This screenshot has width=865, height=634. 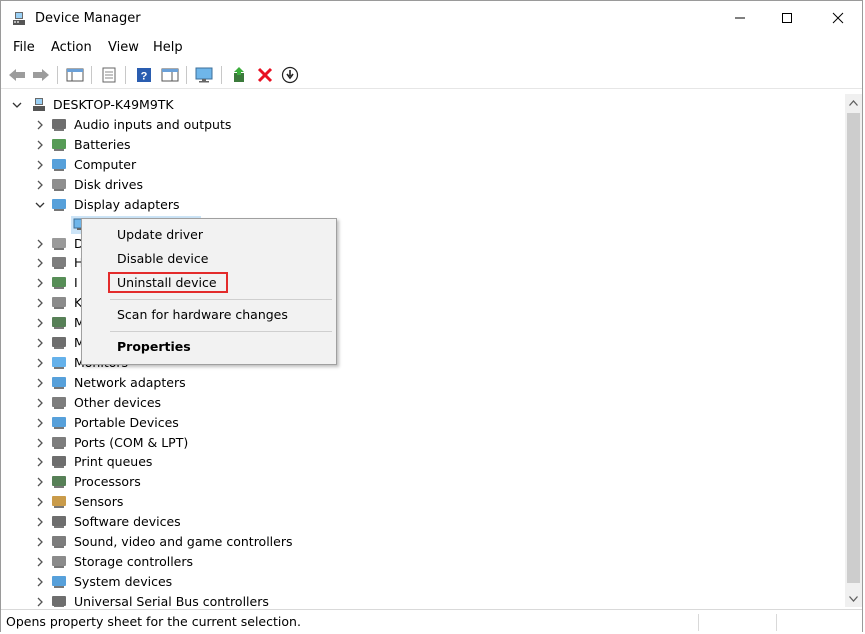 What do you see at coordinates (113, 462) in the screenshot?
I see `tree-category-label: Print queues` at bounding box center [113, 462].